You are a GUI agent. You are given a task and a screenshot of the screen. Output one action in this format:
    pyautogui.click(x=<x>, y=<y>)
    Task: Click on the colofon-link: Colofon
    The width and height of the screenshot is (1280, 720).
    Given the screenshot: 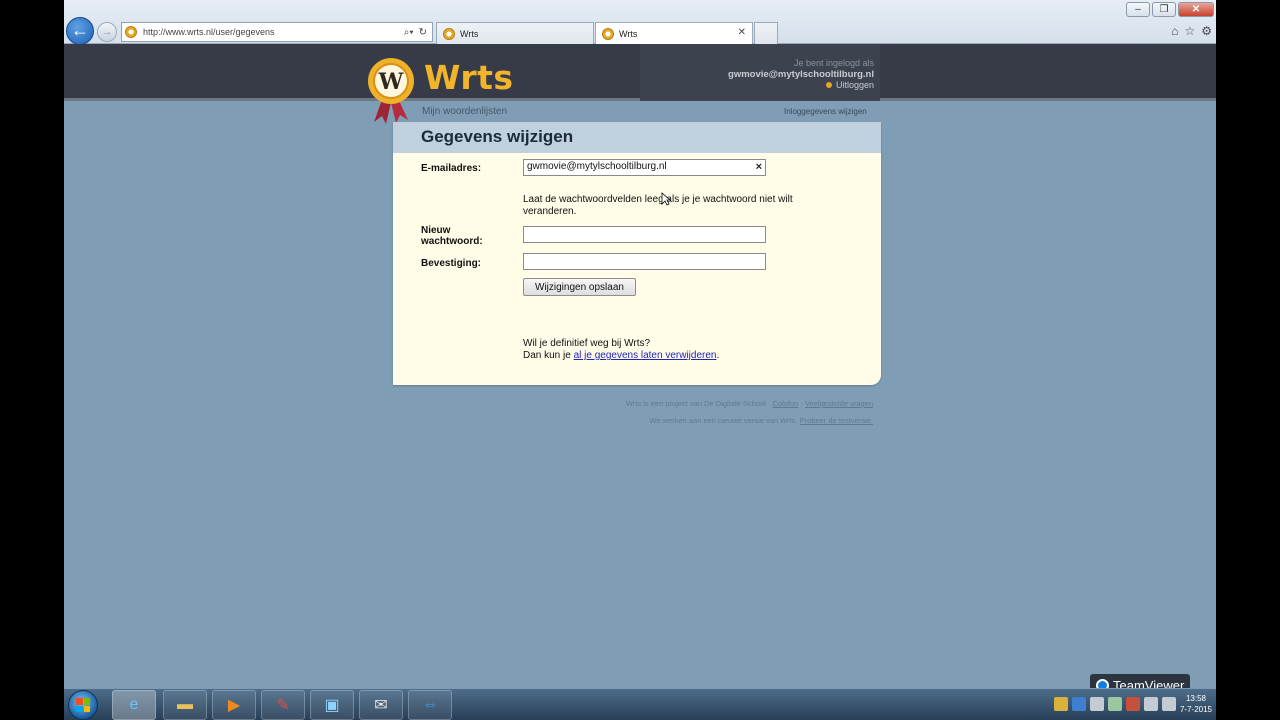 What is the action you would take?
    pyautogui.click(x=786, y=403)
    